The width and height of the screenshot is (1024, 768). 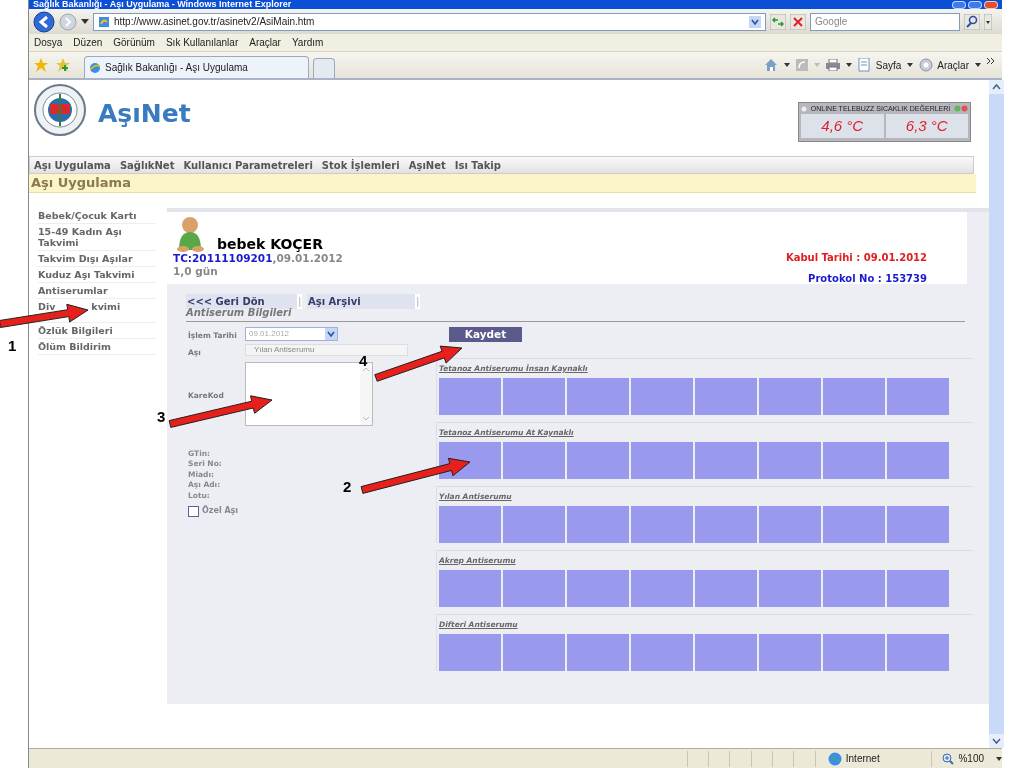 What do you see at coordinates (429, 21) in the screenshot?
I see `address-field: http://www.asinet.gov.tr/asinetv2/AsiMain.htm` at bounding box center [429, 21].